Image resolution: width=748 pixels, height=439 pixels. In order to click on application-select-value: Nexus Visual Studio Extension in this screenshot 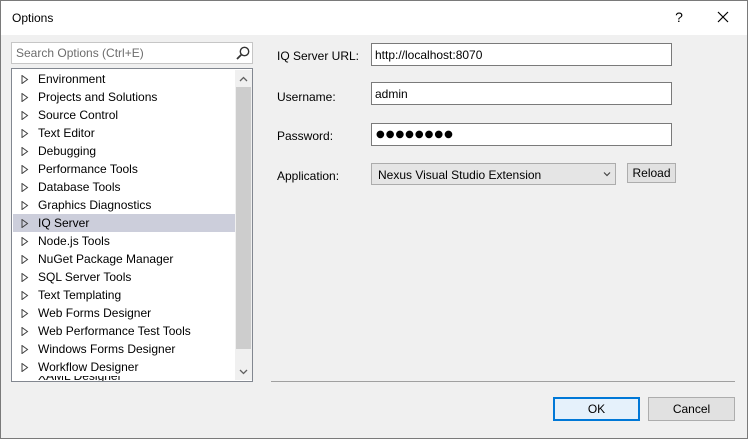, I will do `click(460, 175)`.